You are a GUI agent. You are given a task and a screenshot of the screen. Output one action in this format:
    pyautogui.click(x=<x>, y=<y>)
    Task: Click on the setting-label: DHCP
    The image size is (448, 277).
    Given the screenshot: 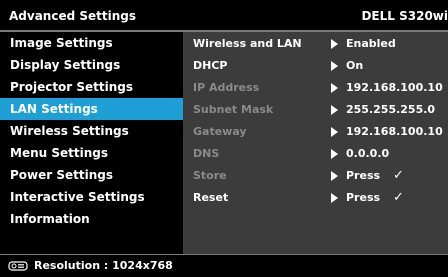 What is the action you would take?
    pyautogui.click(x=210, y=65)
    